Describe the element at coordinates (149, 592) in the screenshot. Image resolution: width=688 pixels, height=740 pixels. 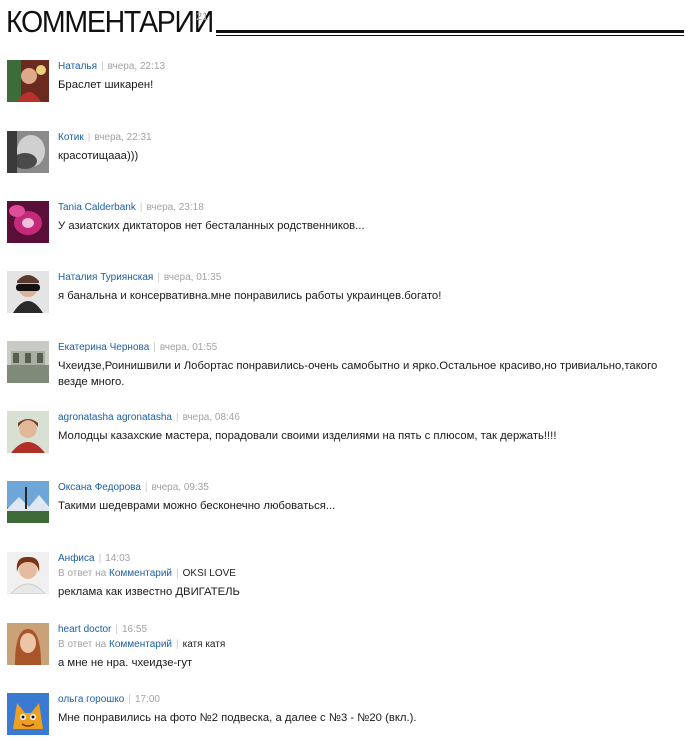
I see `comment-text: реклама как известно ДВИГАТЕЛЬ` at that location.